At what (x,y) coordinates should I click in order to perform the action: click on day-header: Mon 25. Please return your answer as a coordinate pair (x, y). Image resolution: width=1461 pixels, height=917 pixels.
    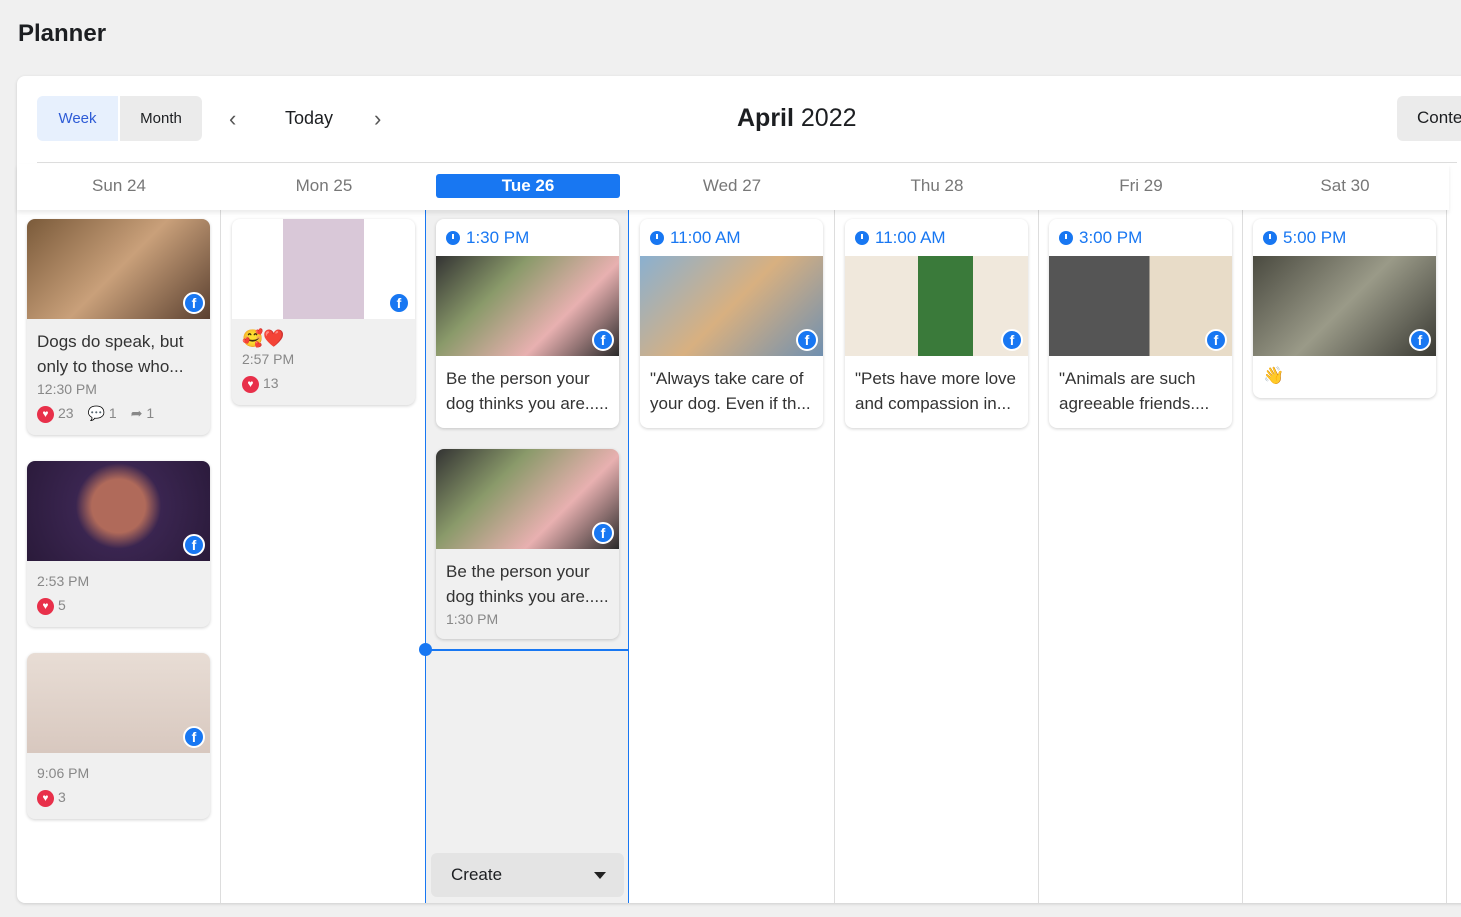
    Looking at the image, I should click on (324, 185).